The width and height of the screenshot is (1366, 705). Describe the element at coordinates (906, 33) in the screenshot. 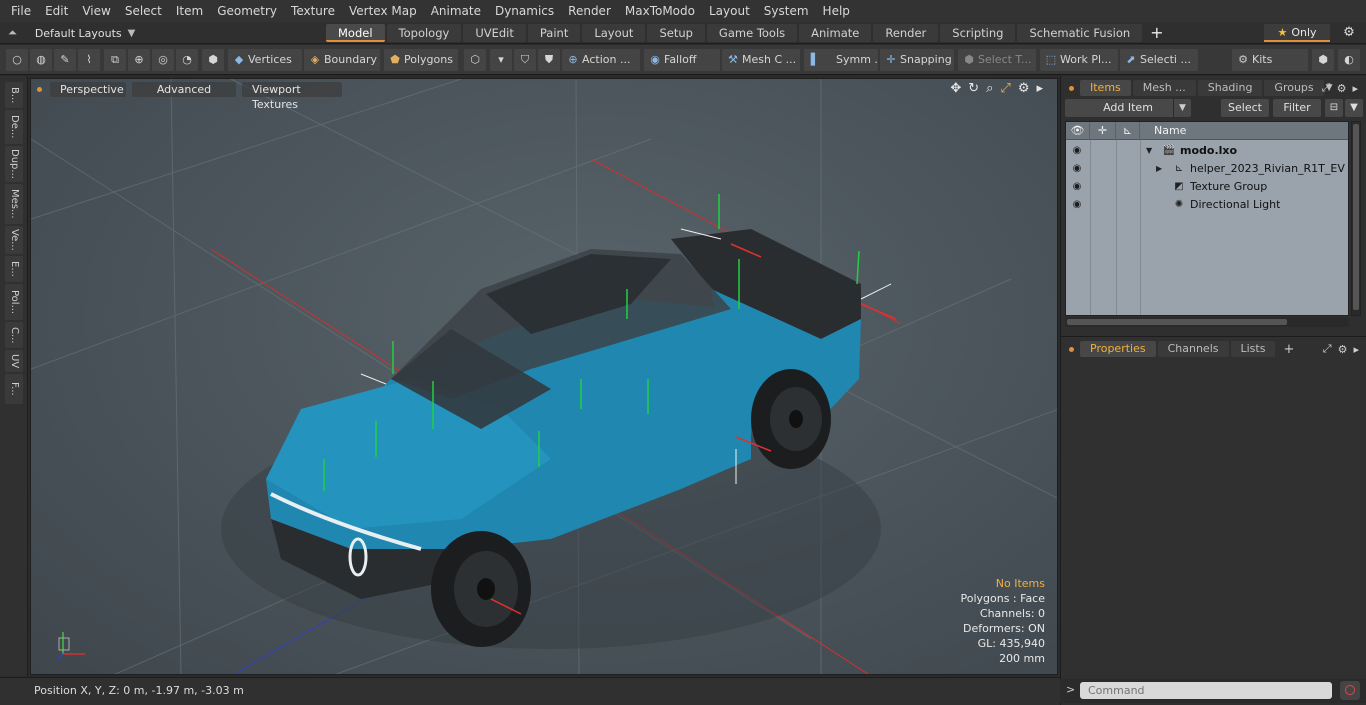

I see `tab-render: Render` at that location.